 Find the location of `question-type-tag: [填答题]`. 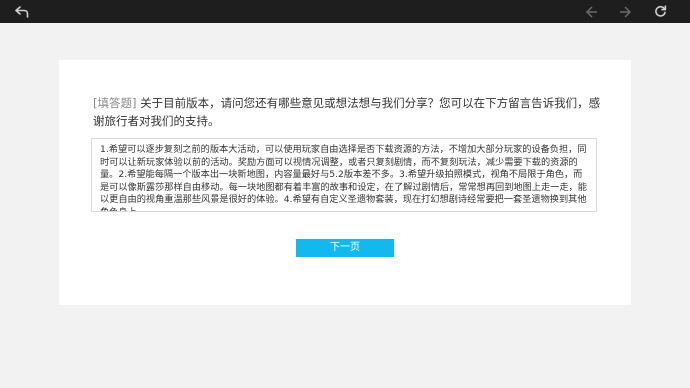

question-type-tag: [填答题] is located at coordinates (115, 103).